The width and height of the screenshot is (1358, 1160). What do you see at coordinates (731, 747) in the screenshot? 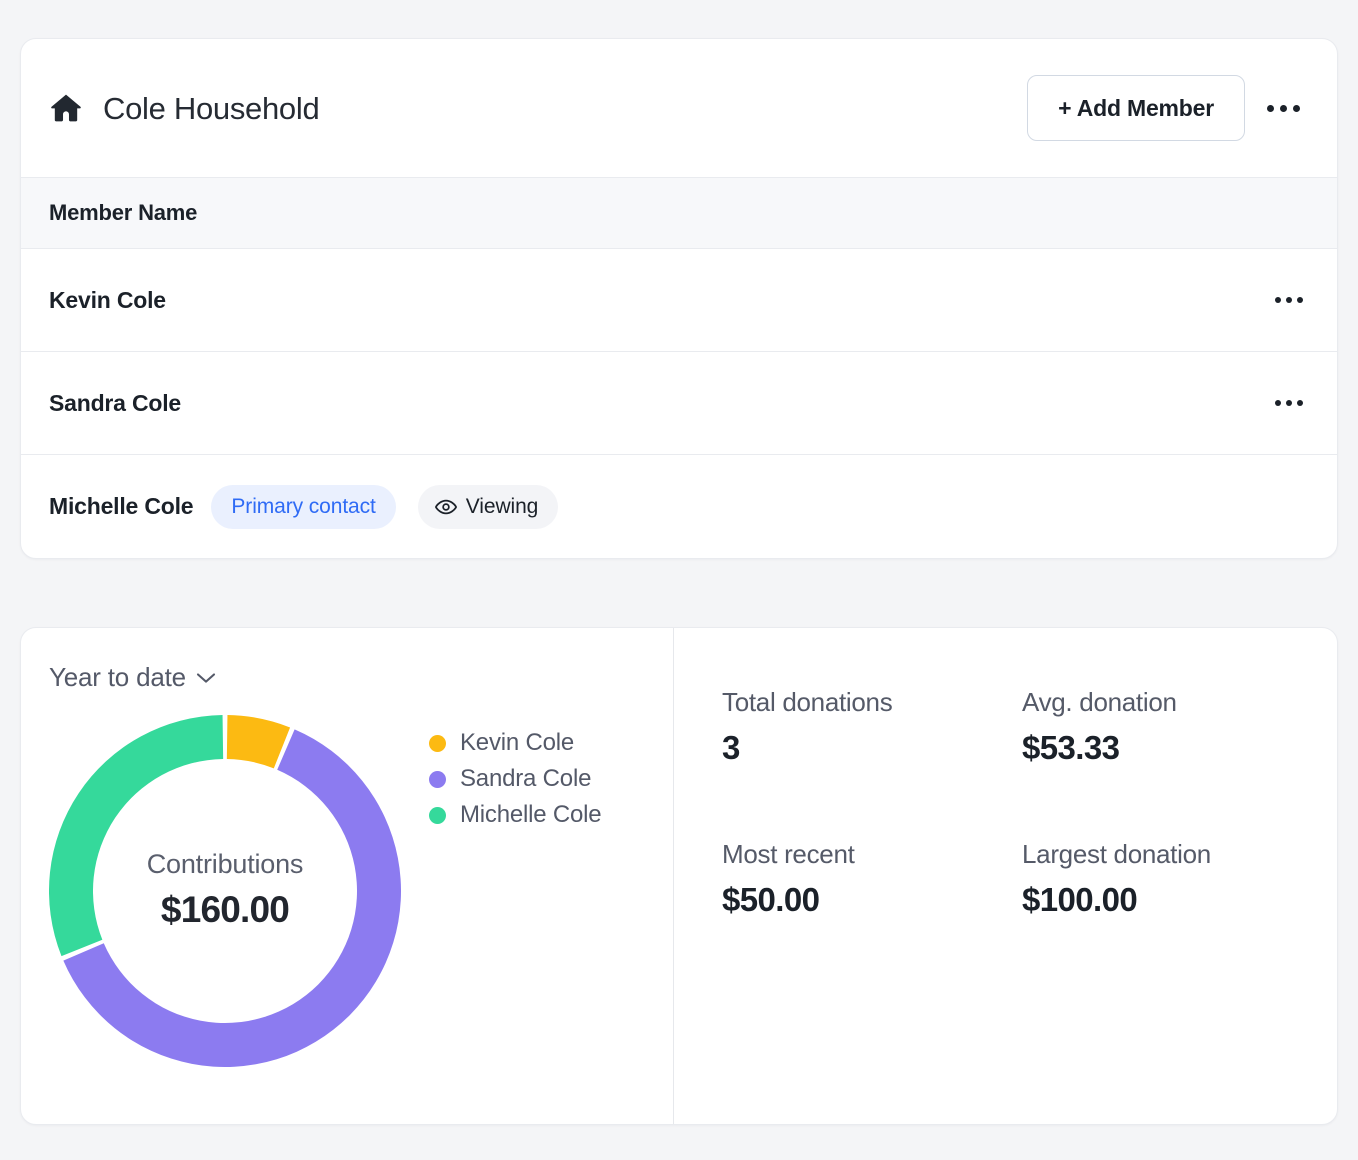
I see `stat-value: 3` at bounding box center [731, 747].